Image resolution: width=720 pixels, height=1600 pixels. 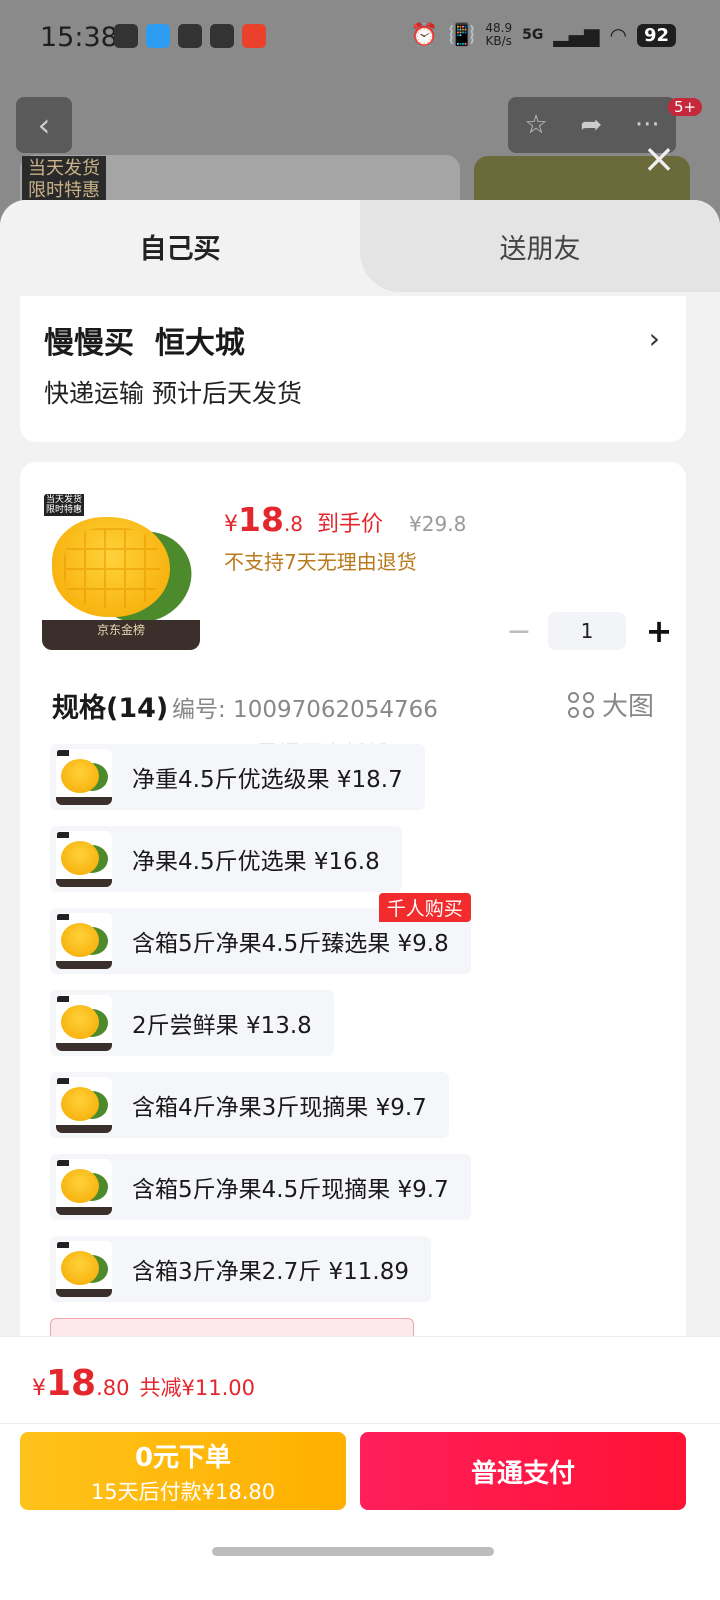 I want to click on runner-icon, so click(x=222, y=36).